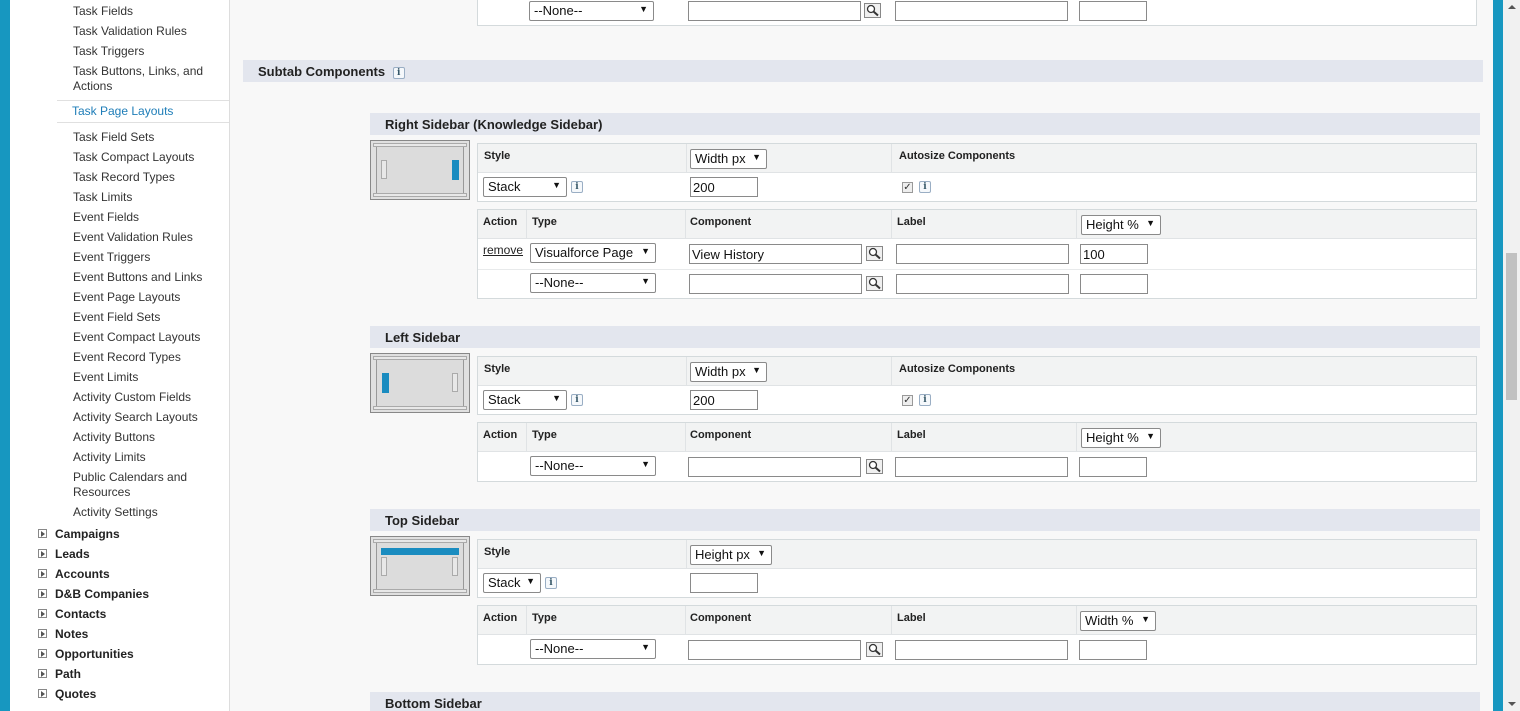 This screenshot has width=1520, height=711. I want to click on sidebar-item-event-triggers: Event Triggers, so click(151, 257).